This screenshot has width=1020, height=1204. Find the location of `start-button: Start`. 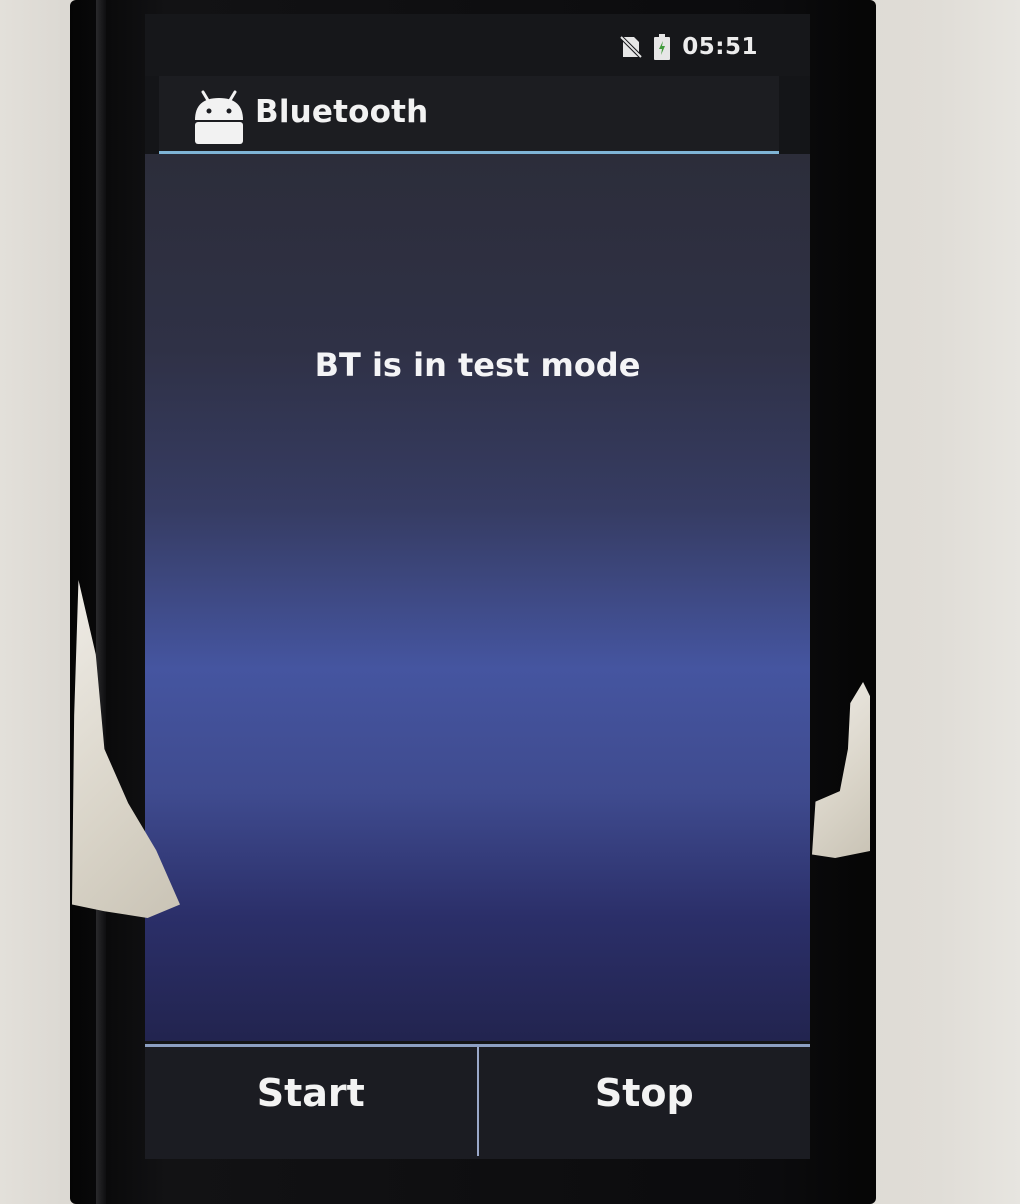

start-button: Start is located at coordinates (311, 1103).